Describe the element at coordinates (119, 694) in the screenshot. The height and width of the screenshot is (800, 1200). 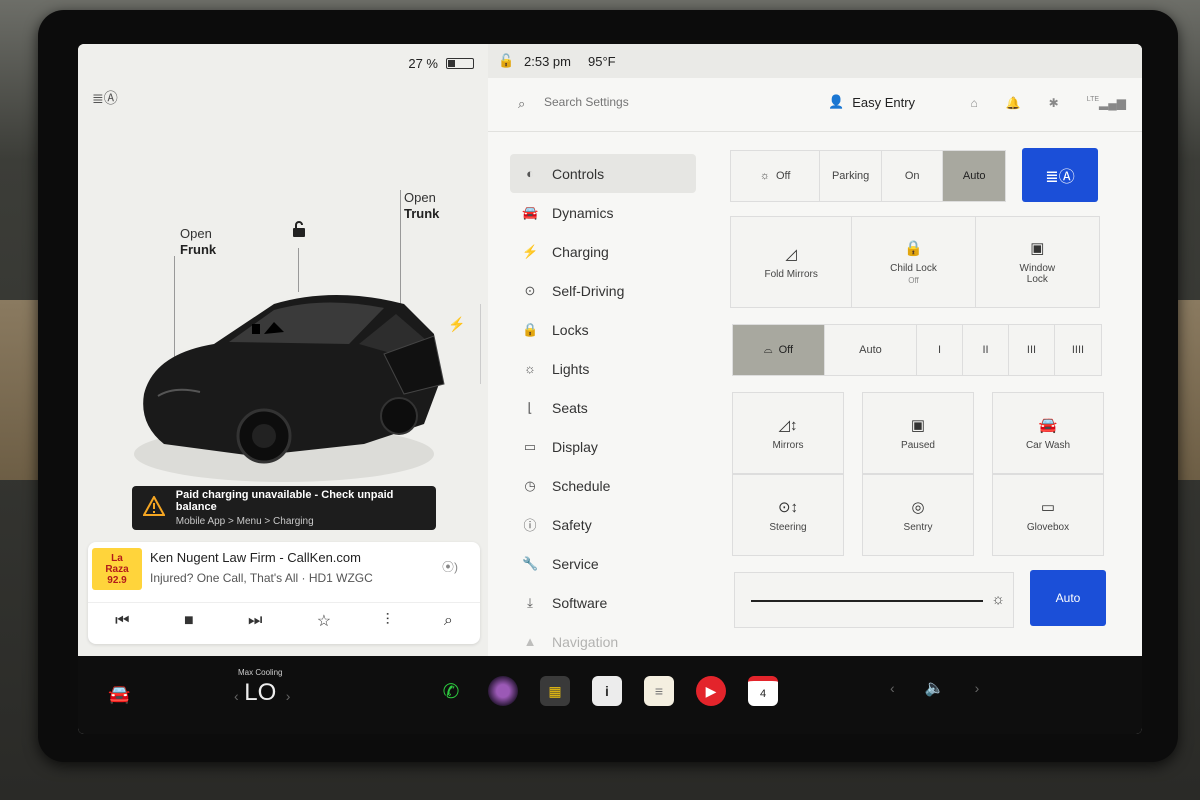
I see `car-menu-icon: 🚘` at that location.